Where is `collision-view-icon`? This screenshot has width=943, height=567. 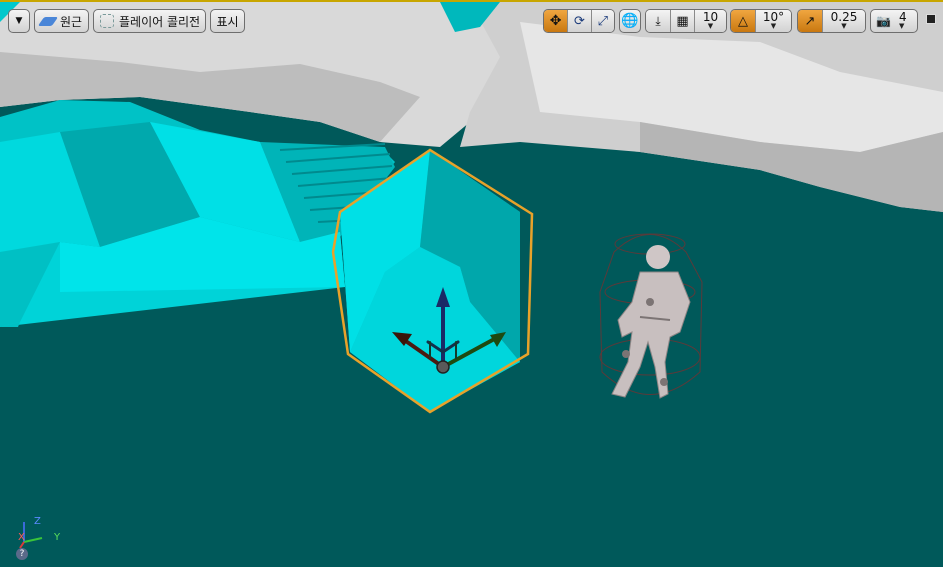 collision-view-icon is located at coordinates (107, 21).